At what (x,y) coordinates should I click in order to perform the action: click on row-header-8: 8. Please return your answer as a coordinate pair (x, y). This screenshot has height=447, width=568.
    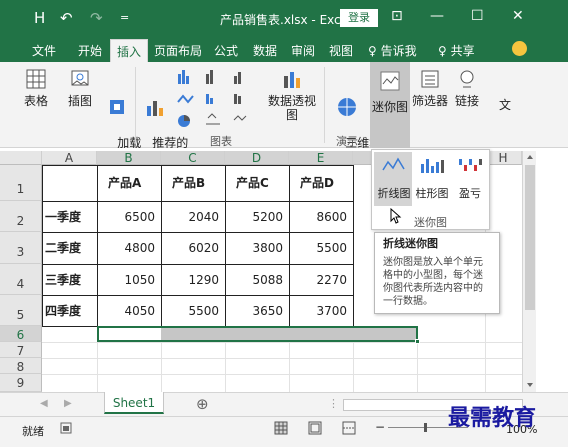
    Looking at the image, I should click on (21, 366).